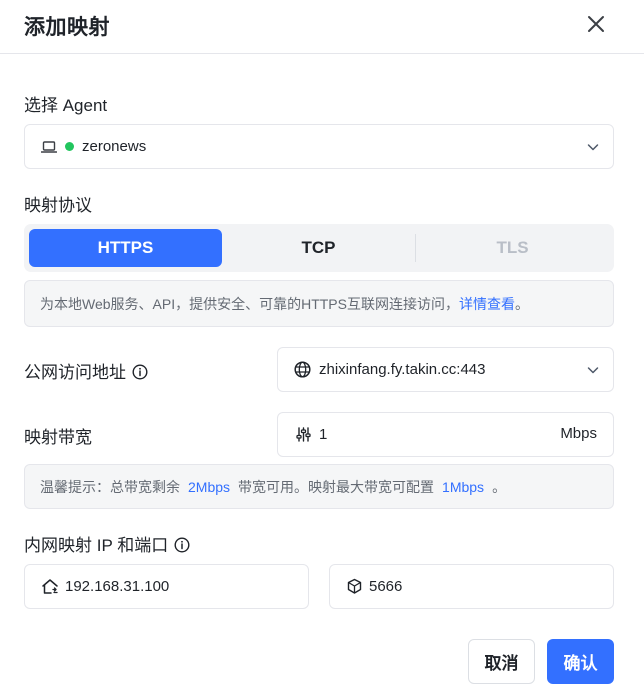 The image size is (644, 700). I want to click on internal-port-input: 5666, so click(471, 586).